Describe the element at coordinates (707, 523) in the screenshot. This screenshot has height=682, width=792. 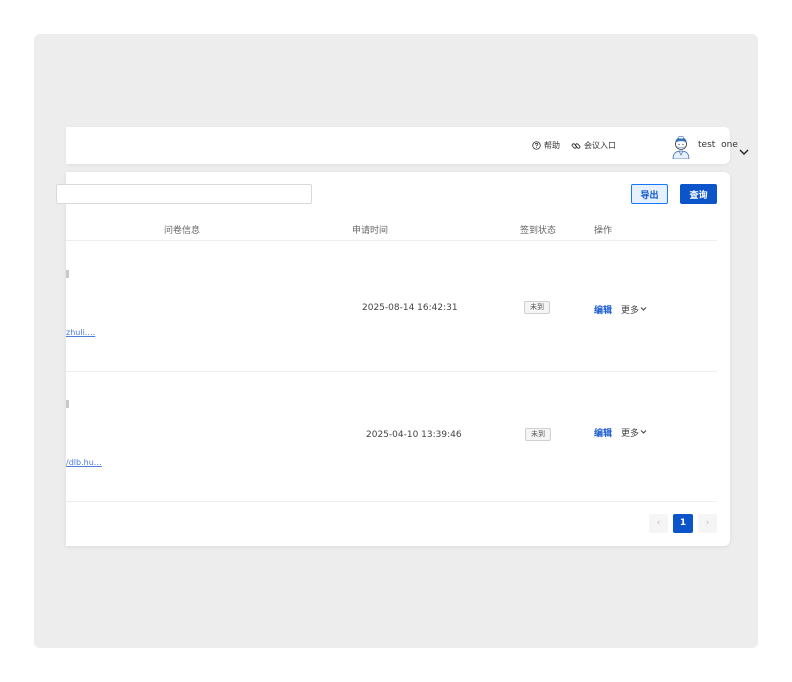
I see `pagination-next-button: ›` at that location.